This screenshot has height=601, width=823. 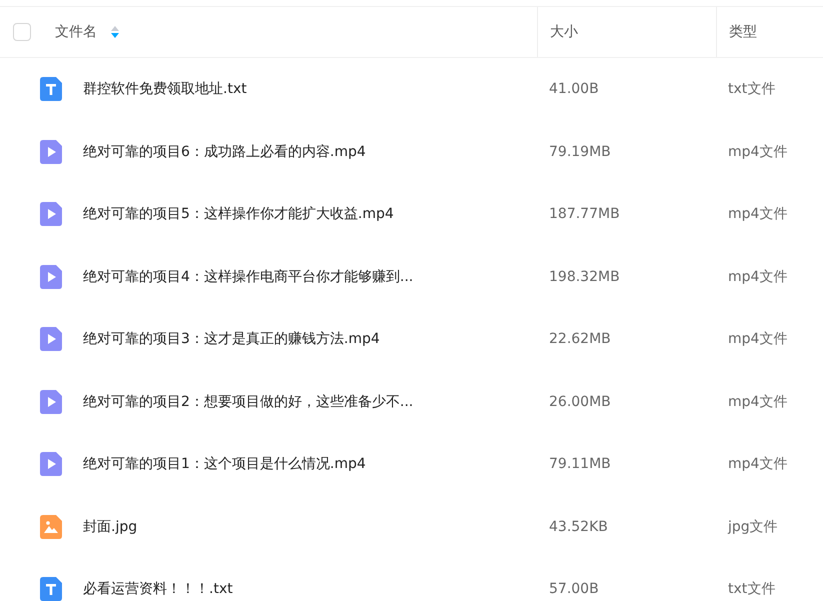 What do you see at coordinates (238, 214) in the screenshot?
I see `file-name: 绝对可靠的项目5：这样操作你才能扩大收益.mp4` at bounding box center [238, 214].